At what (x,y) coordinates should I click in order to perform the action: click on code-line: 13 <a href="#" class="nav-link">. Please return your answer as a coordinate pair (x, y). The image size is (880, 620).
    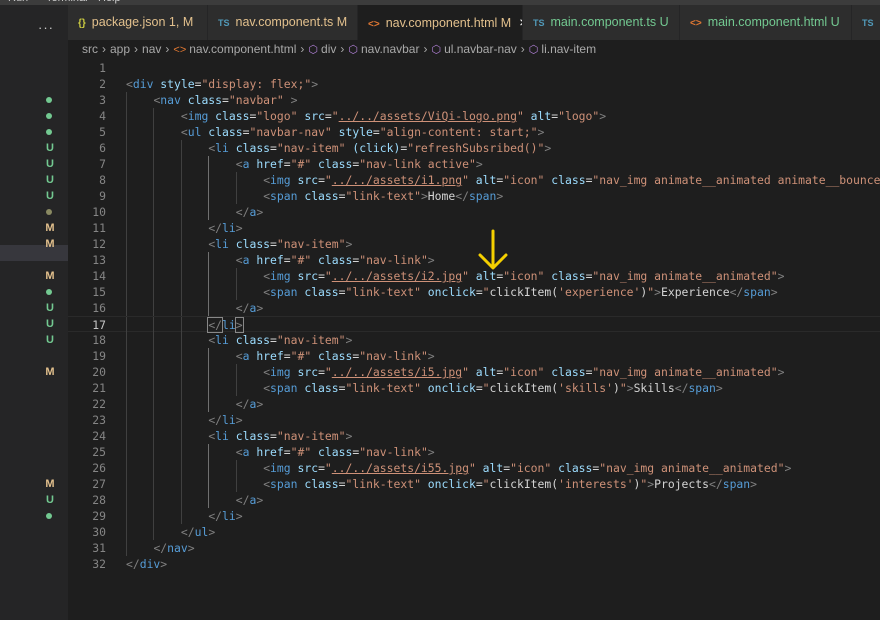
    Looking at the image, I should click on (474, 260).